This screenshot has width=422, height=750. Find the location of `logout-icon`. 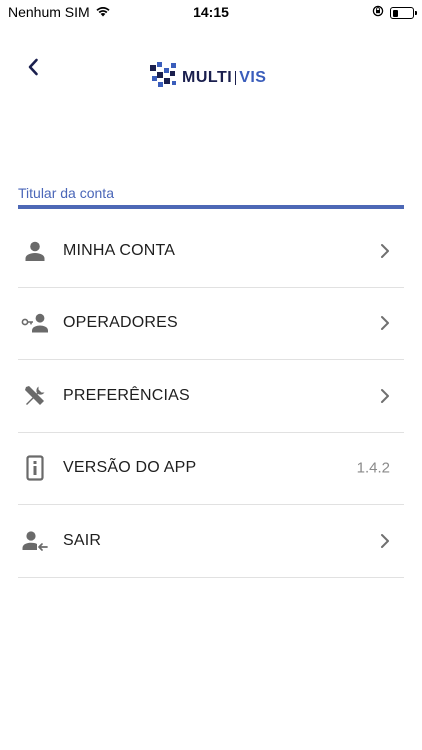

logout-icon is located at coordinates (35, 541).